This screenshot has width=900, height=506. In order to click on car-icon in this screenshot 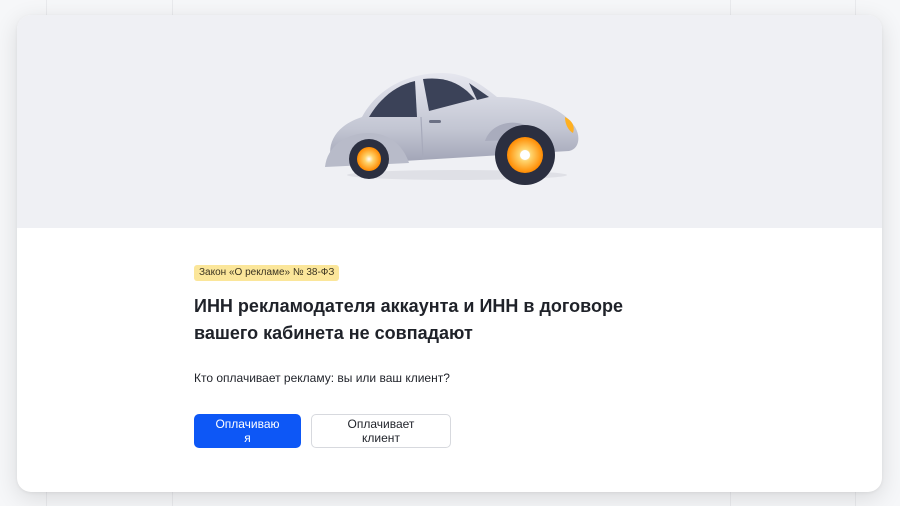, I will do `click(452, 129)`.